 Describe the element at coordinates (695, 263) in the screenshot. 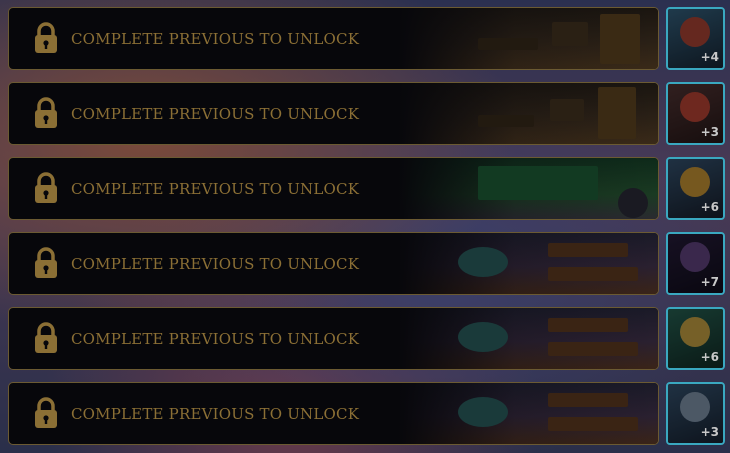

I see `character-portrait: +7` at that location.